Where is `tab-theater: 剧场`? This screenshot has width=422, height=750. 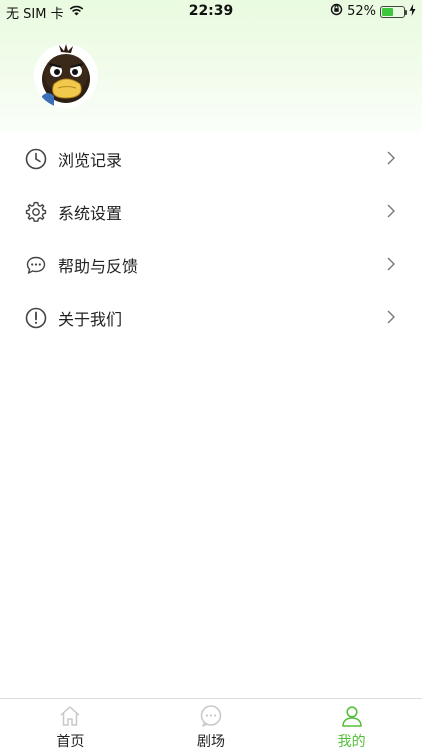
tab-theater: 剧场 is located at coordinates (211, 724).